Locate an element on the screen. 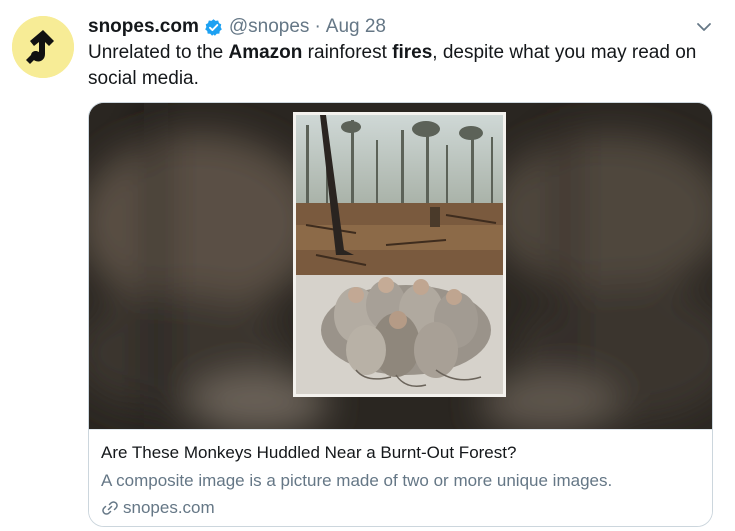  verified-badge-icon is located at coordinates (213, 27).